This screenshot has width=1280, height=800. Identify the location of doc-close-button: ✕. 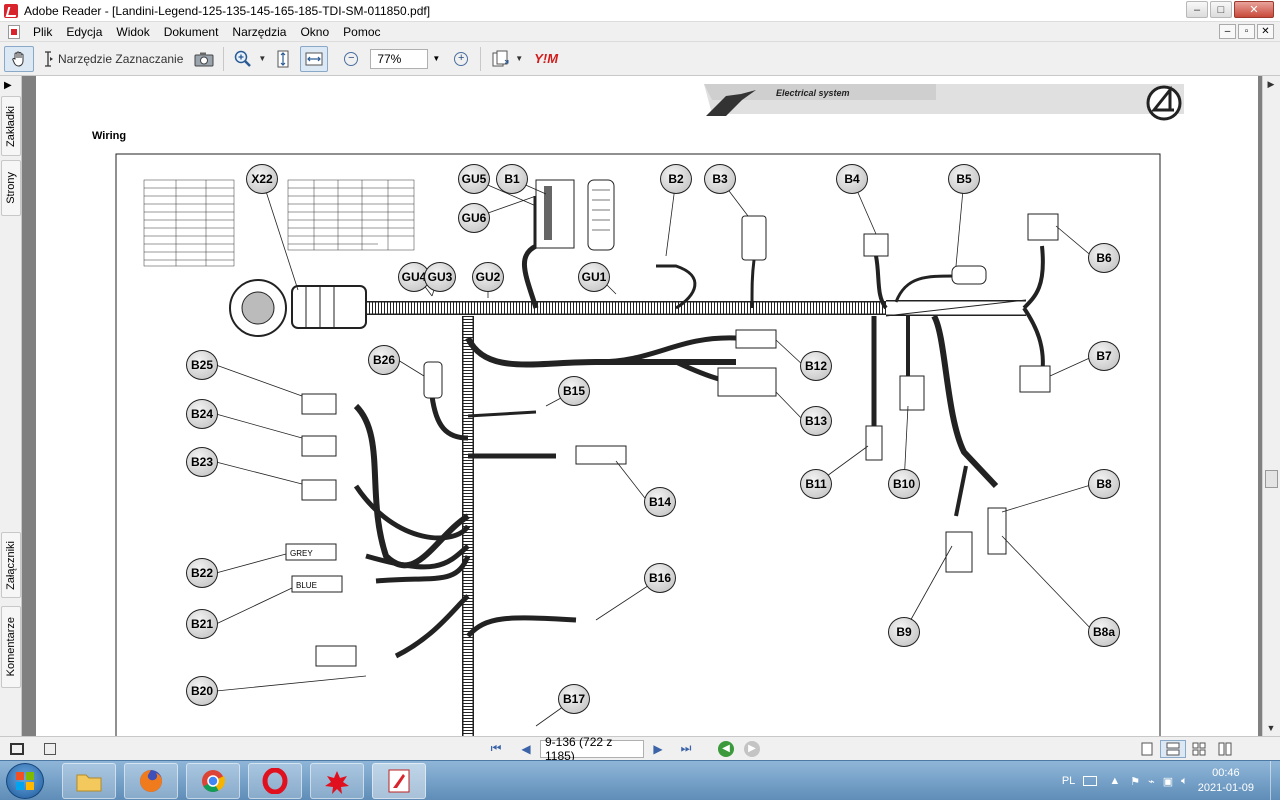
(1265, 31).